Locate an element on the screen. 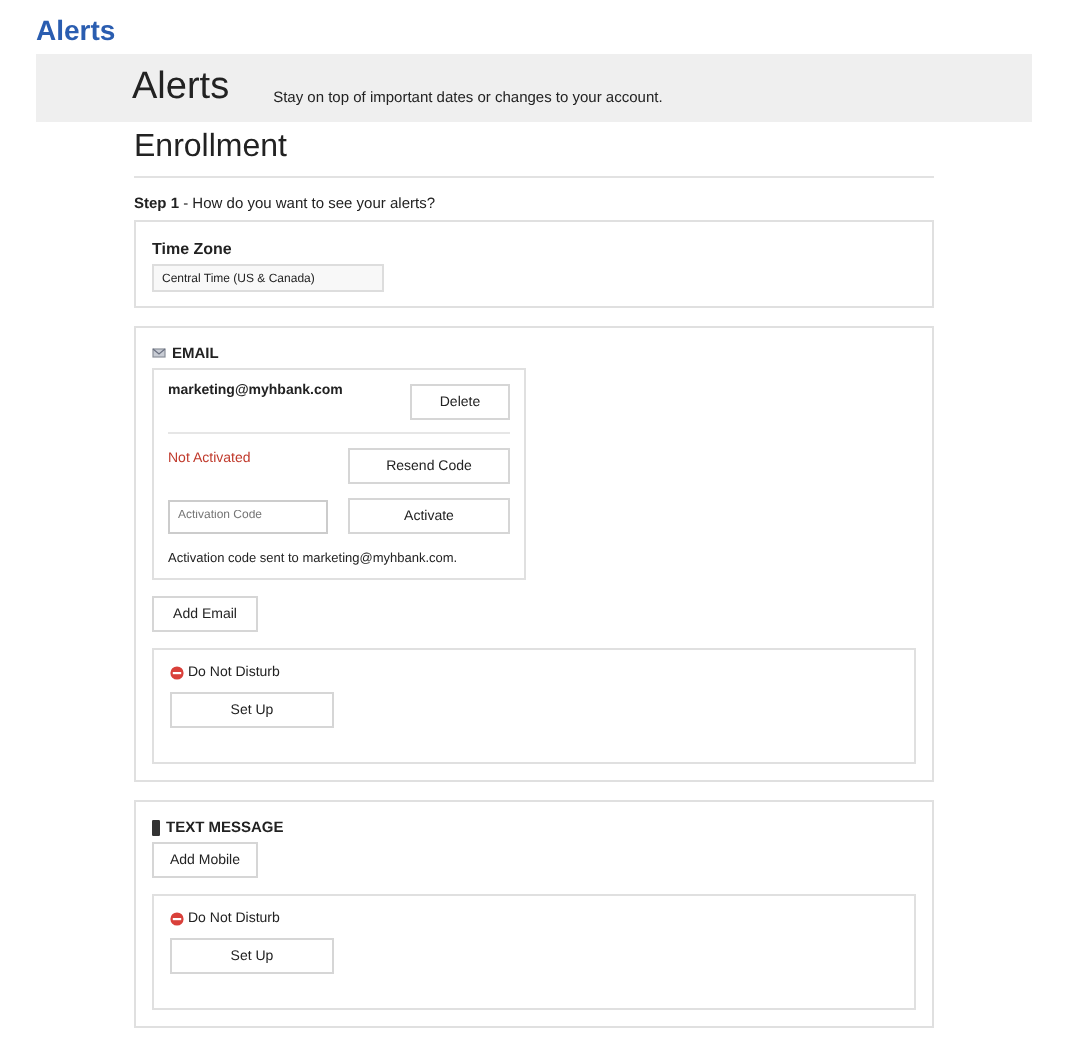 This screenshot has width=1070, height=1056. app-title: Alerts is located at coordinates (76, 30).